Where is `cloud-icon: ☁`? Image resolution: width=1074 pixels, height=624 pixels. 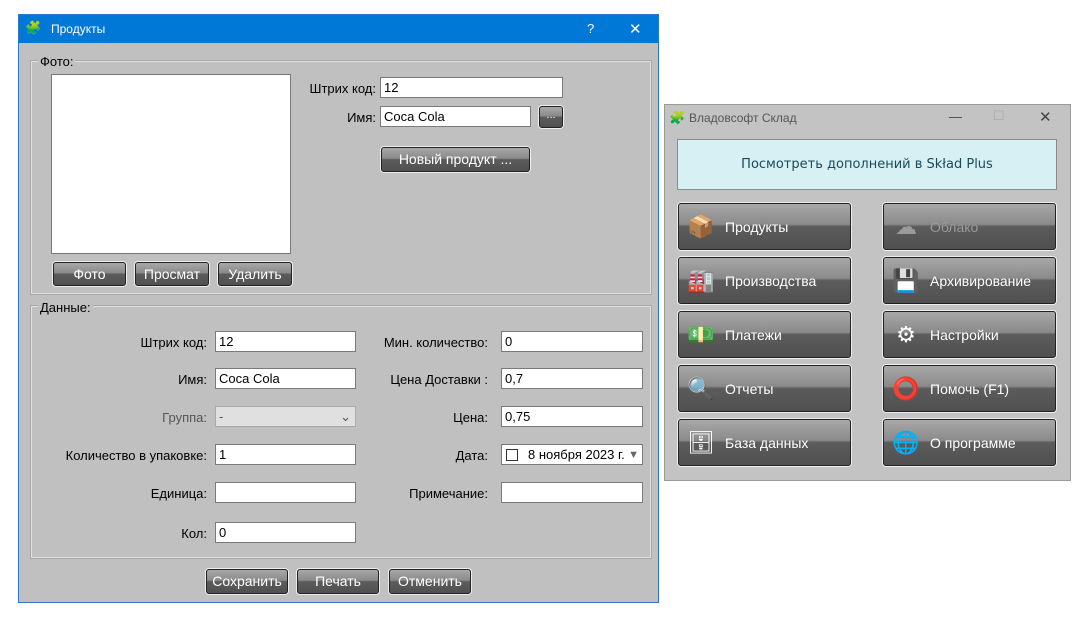 cloud-icon: ☁ is located at coordinates (906, 226).